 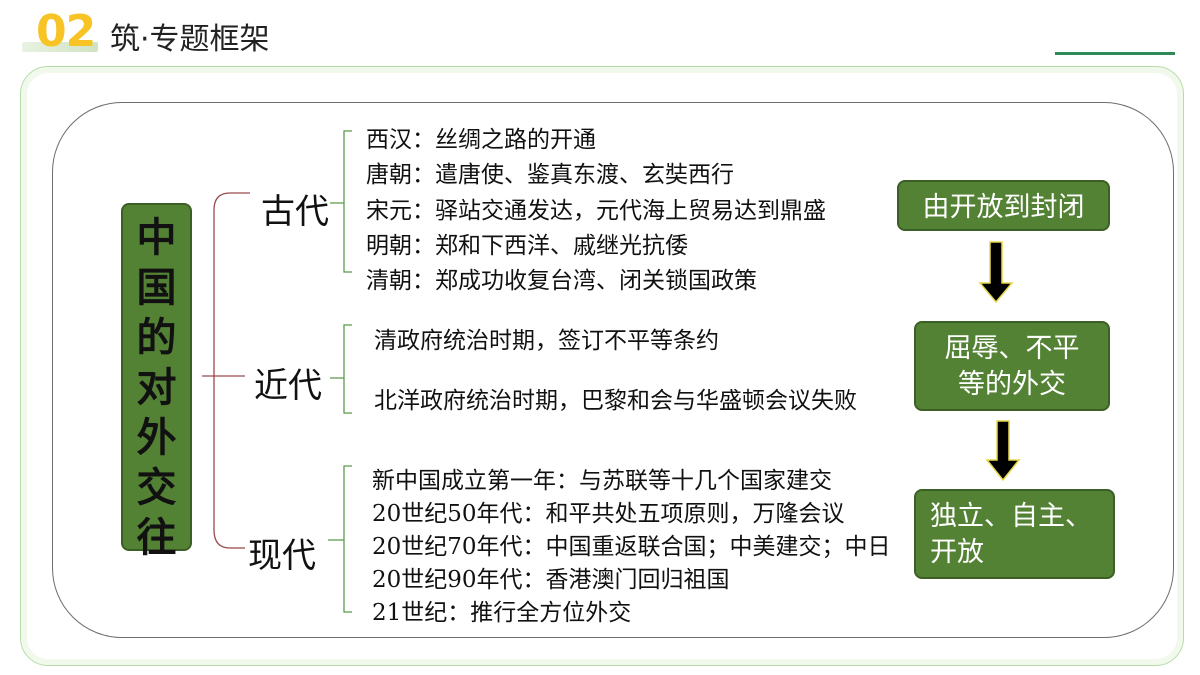 What do you see at coordinates (561, 281) in the screenshot?
I see `list-item: 清朝：郑成功收复台湾、闭关锁国政策` at bounding box center [561, 281].